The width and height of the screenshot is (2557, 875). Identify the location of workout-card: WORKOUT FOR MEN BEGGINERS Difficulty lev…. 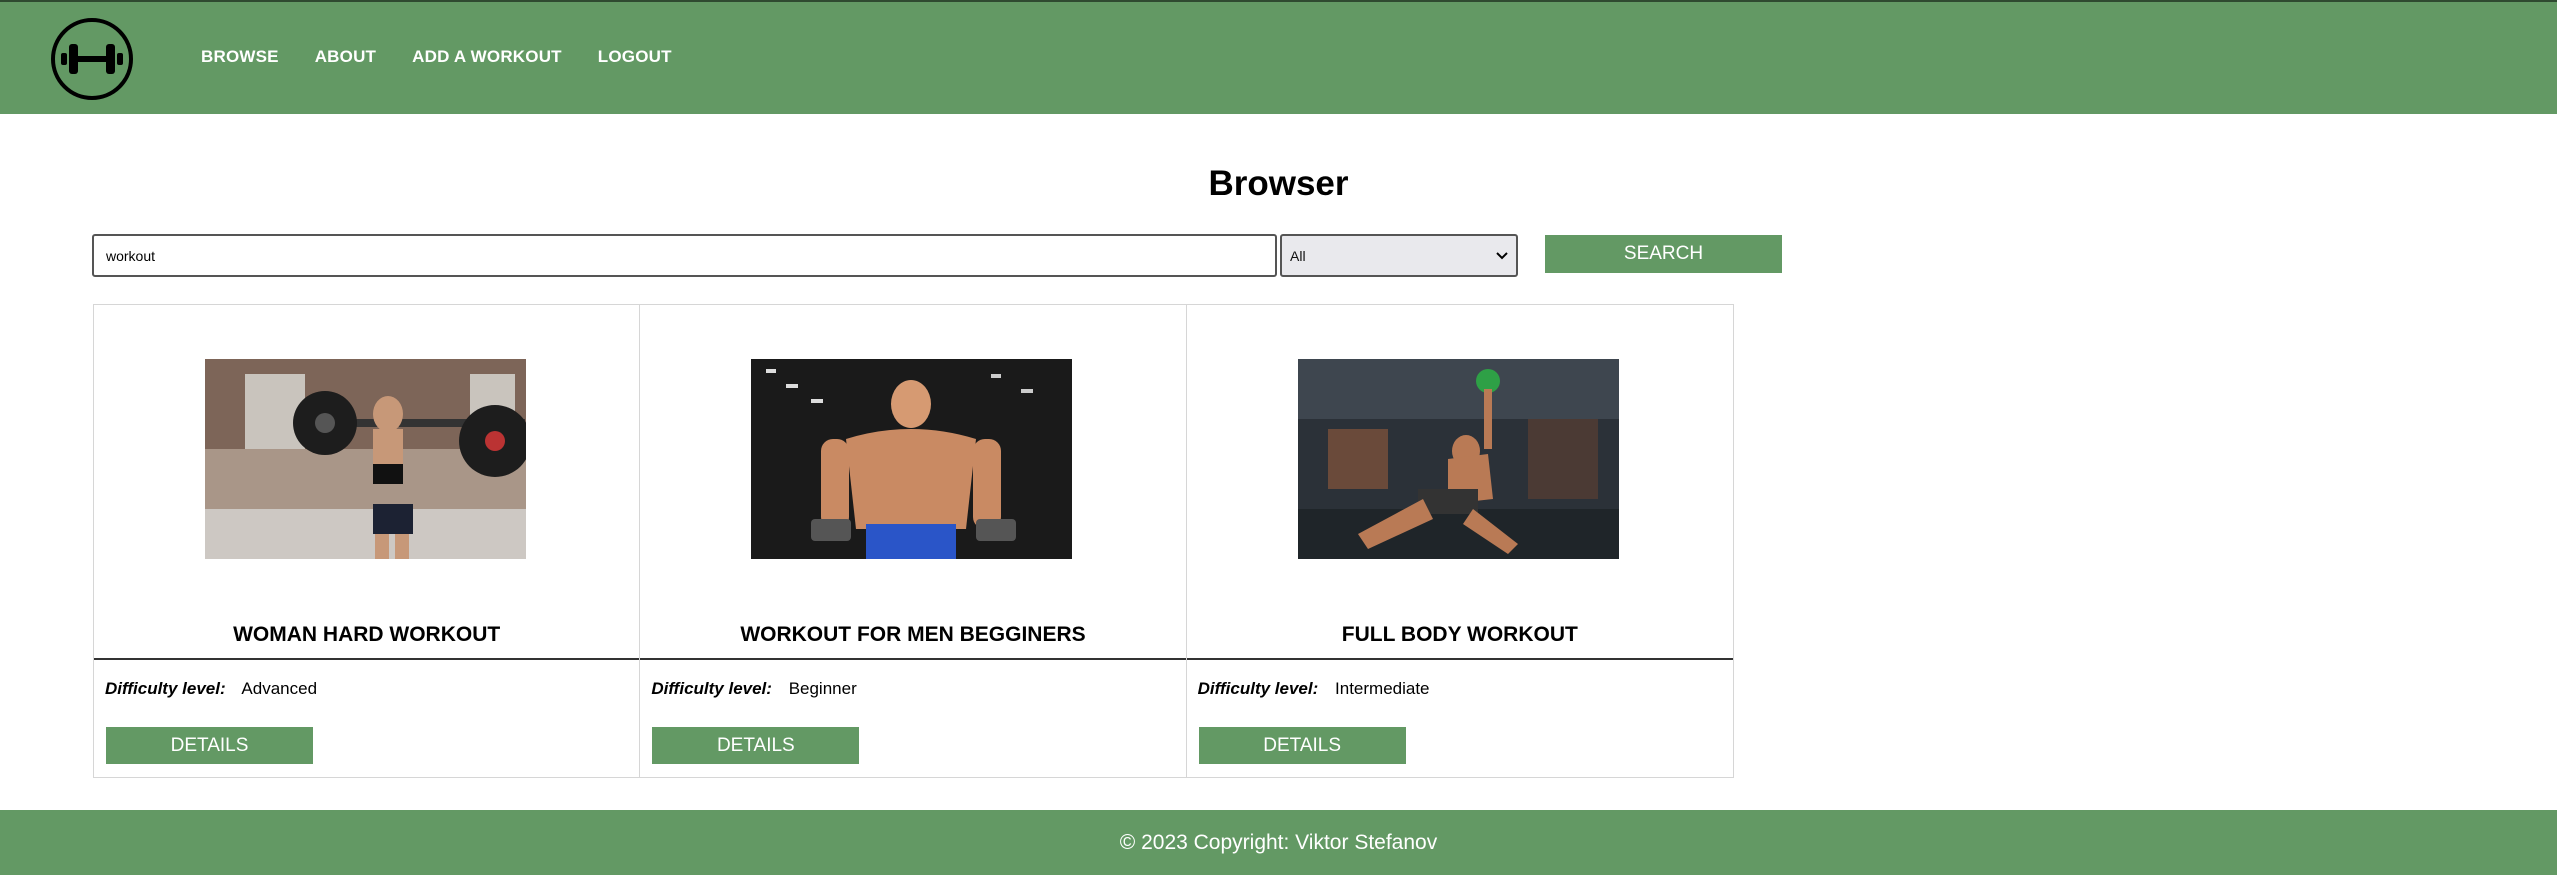
(913, 541).